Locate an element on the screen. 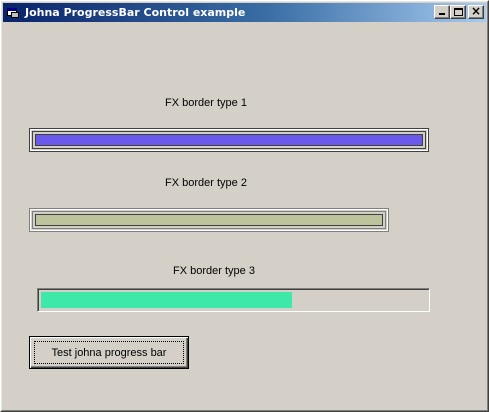 This screenshot has height=412, width=489. progress-label-type-3: FX border type 3 is located at coordinates (214, 271).